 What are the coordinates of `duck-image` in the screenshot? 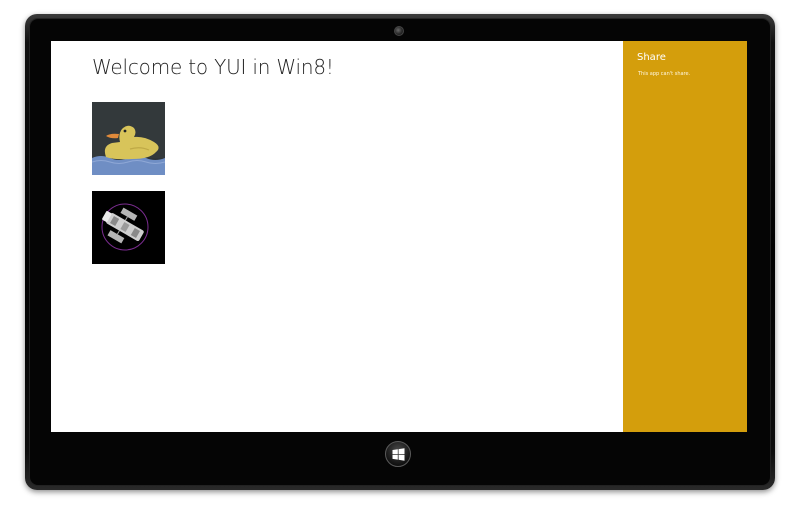 It's located at (128, 138).